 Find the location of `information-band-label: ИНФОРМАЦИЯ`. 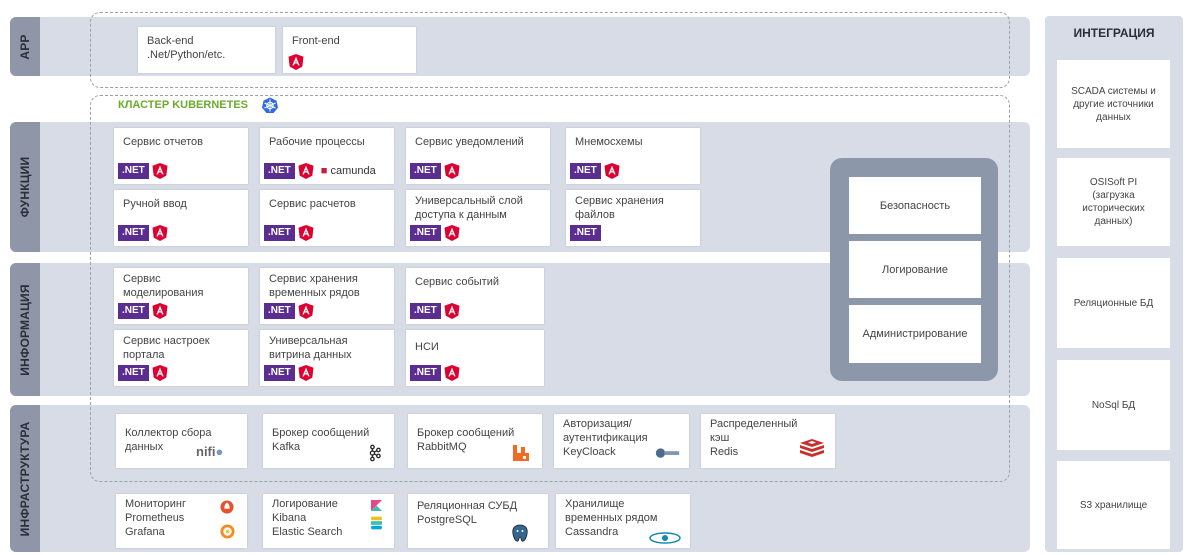

information-band-label: ИНФОРМАЦИЯ is located at coordinates (25, 329).